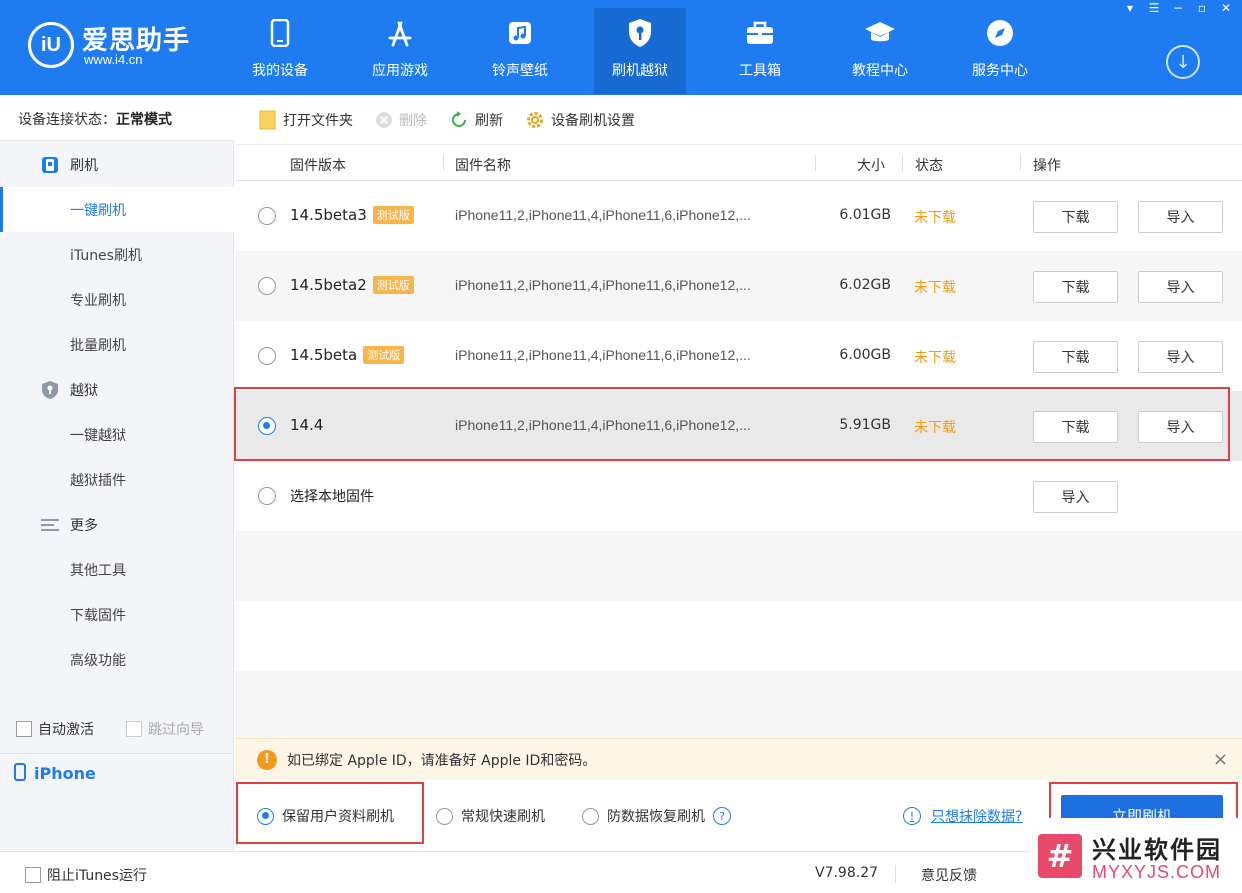  I want to click on sidebar-group-jailbreak: 越狱, so click(117, 389).